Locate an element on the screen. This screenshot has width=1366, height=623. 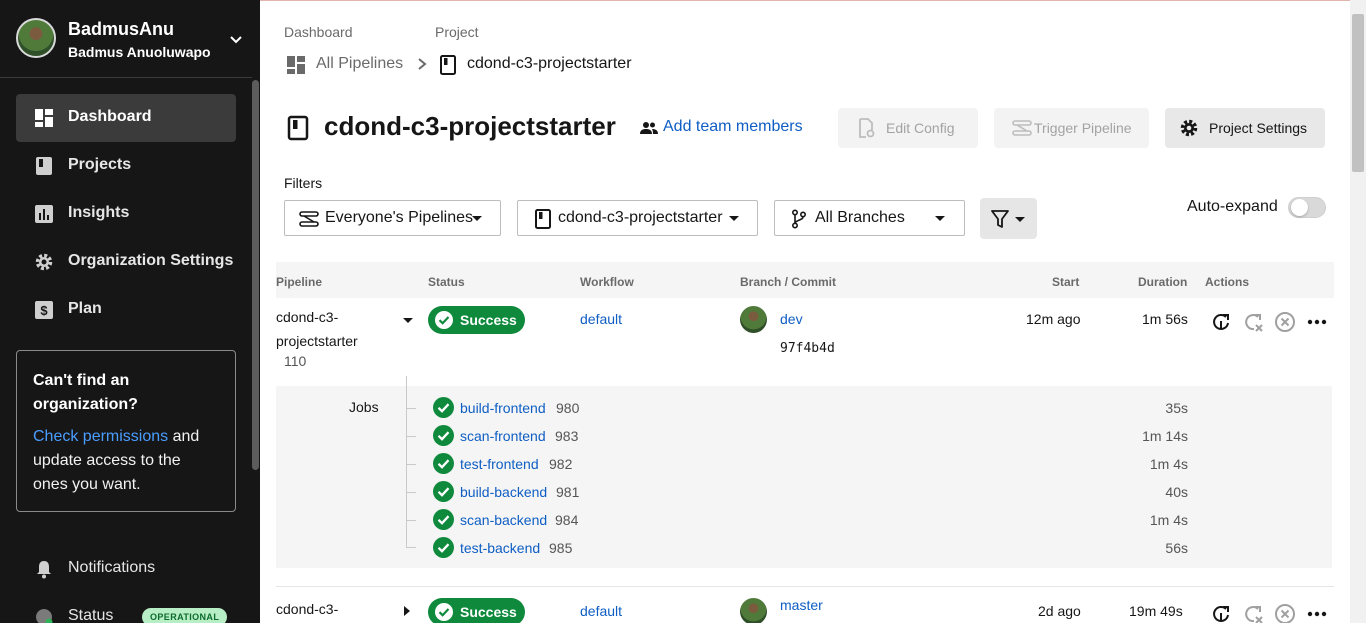
collapse-caret-icon is located at coordinates (408, 320).